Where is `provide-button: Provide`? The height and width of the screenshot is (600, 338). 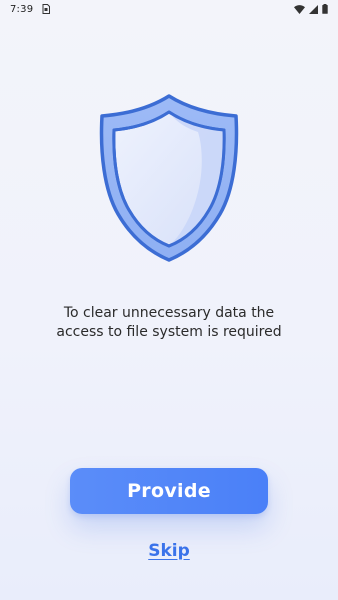
provide-button: Provide is located at coordinates (169, 491).